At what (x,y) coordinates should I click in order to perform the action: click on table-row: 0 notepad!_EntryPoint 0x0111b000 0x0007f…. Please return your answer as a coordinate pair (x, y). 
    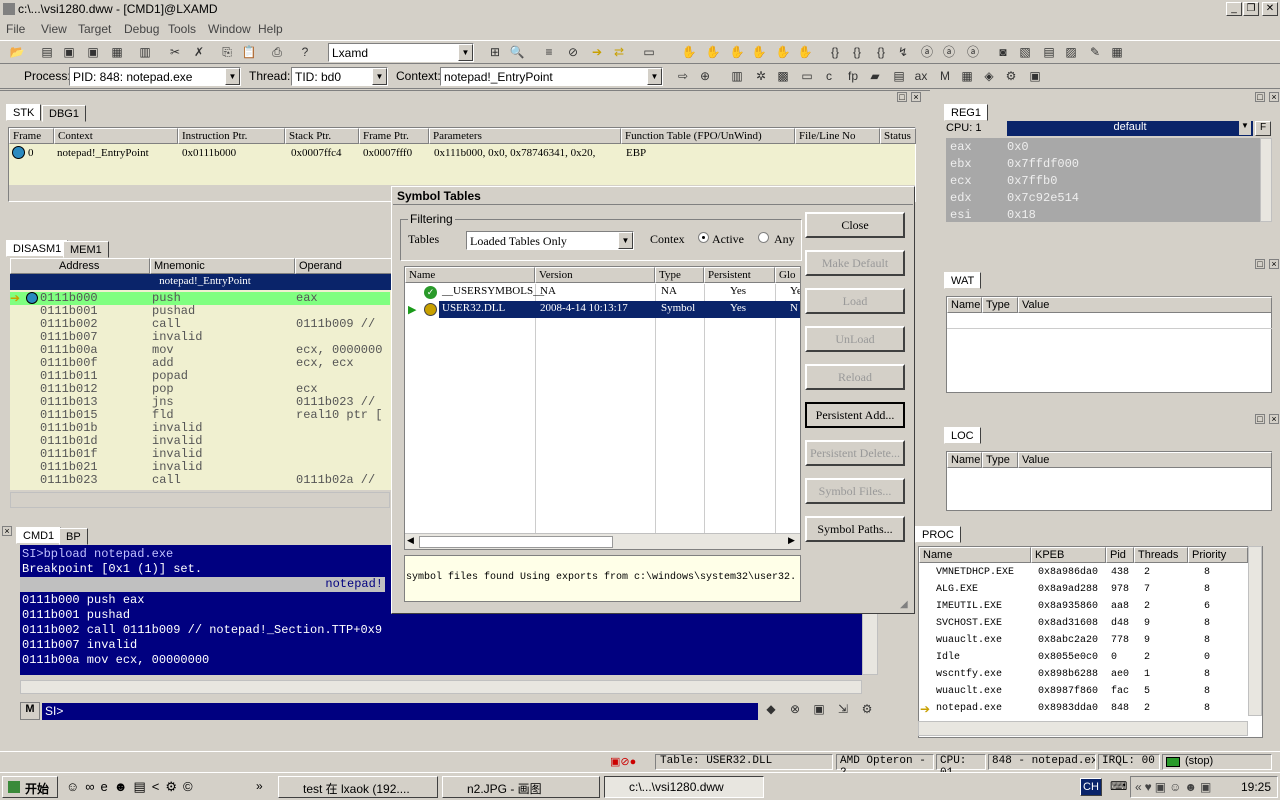
    Looking at the image, I should click on (462, 154).